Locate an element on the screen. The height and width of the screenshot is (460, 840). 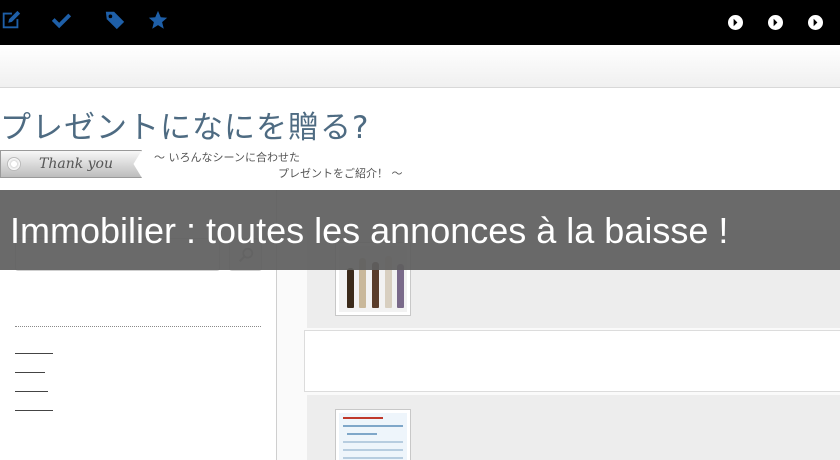
flower-icon is located at coordinates (14, 164).